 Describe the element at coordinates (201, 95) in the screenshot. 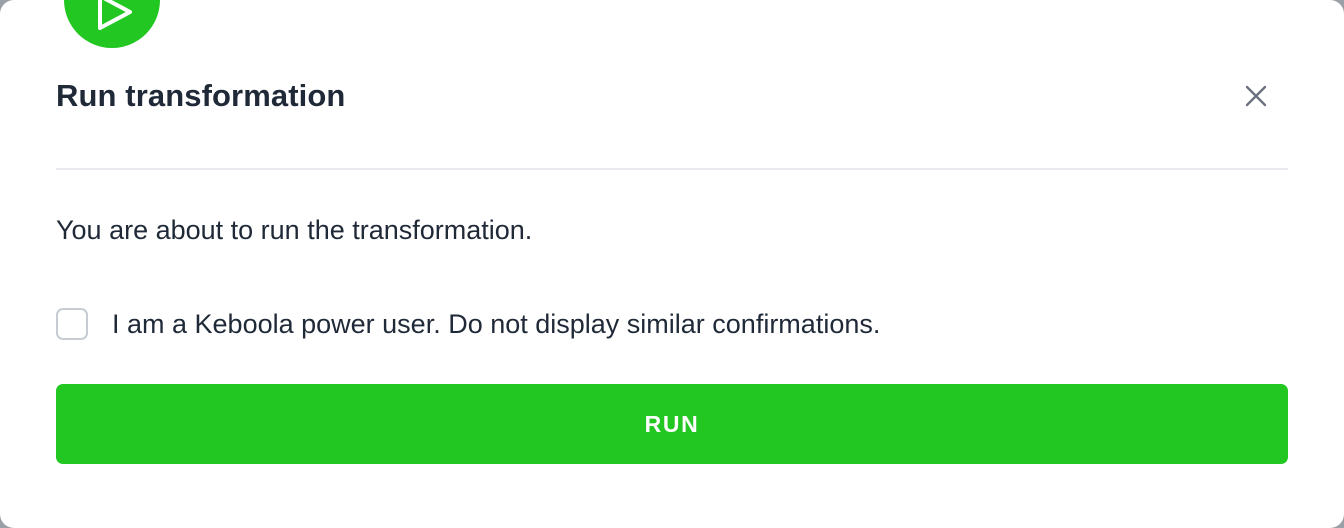

I see `modal-title: Run transformation` at that location.